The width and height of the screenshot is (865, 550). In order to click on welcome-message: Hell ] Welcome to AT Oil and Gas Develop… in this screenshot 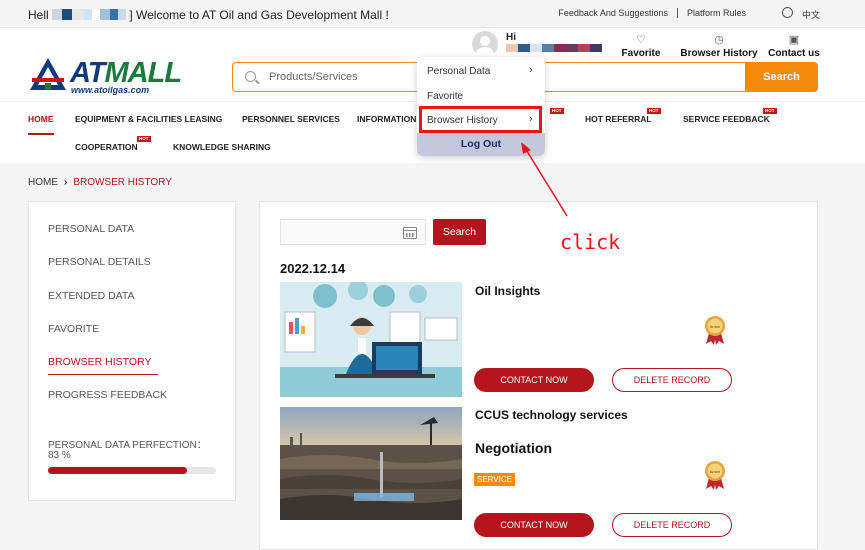, I will do `click(208, 14)`.